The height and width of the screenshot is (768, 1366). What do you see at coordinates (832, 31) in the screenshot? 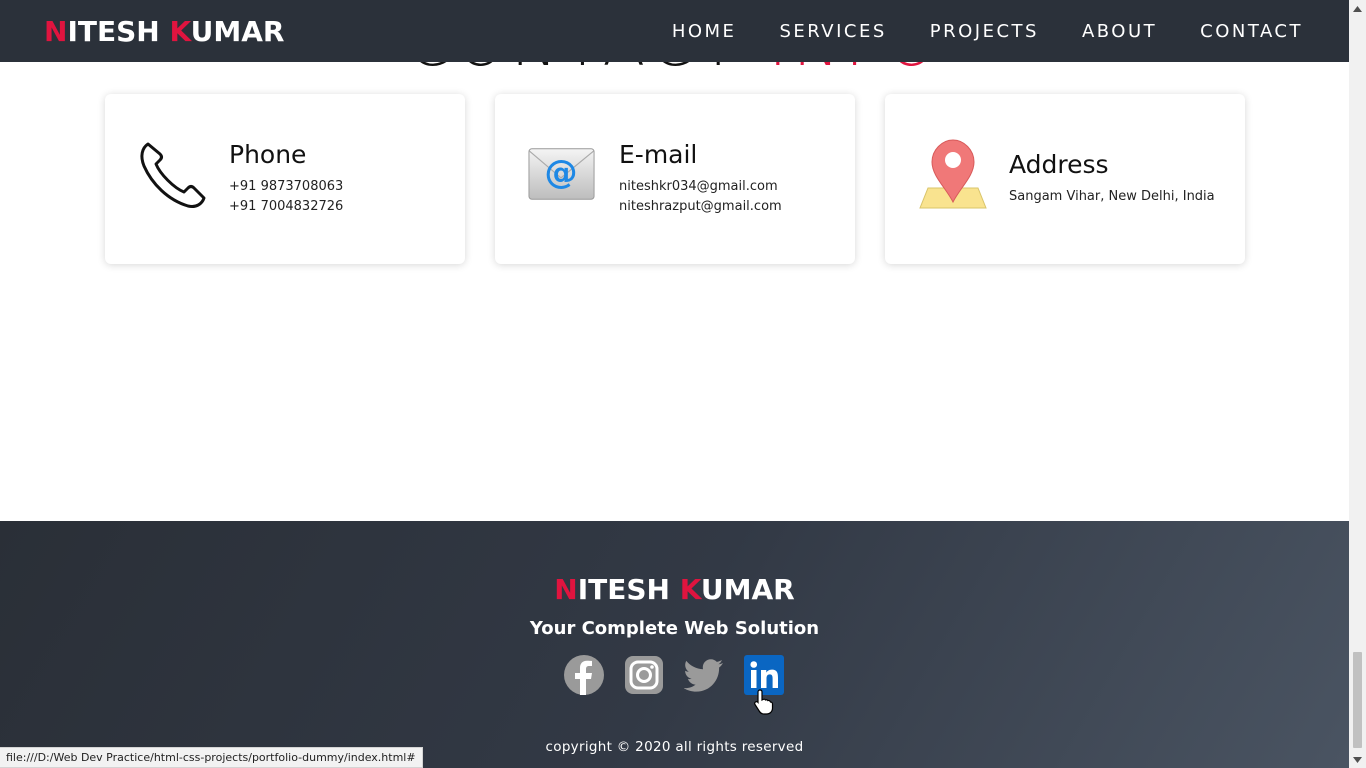
I see `nav-services: SERVICES` at bounding box center [832, 31].